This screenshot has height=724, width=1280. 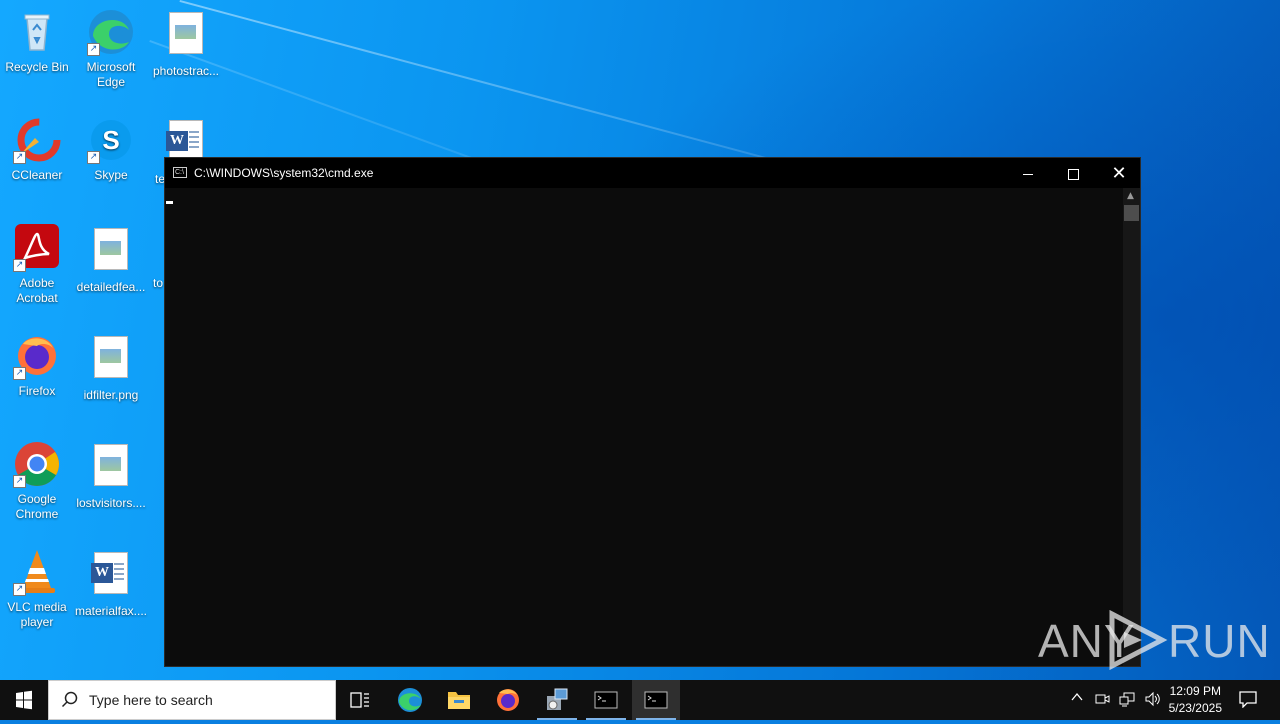 I want to click on taskbar: Type here to search 12:09 PM 5/23/2025, so click(x=640, y=700).